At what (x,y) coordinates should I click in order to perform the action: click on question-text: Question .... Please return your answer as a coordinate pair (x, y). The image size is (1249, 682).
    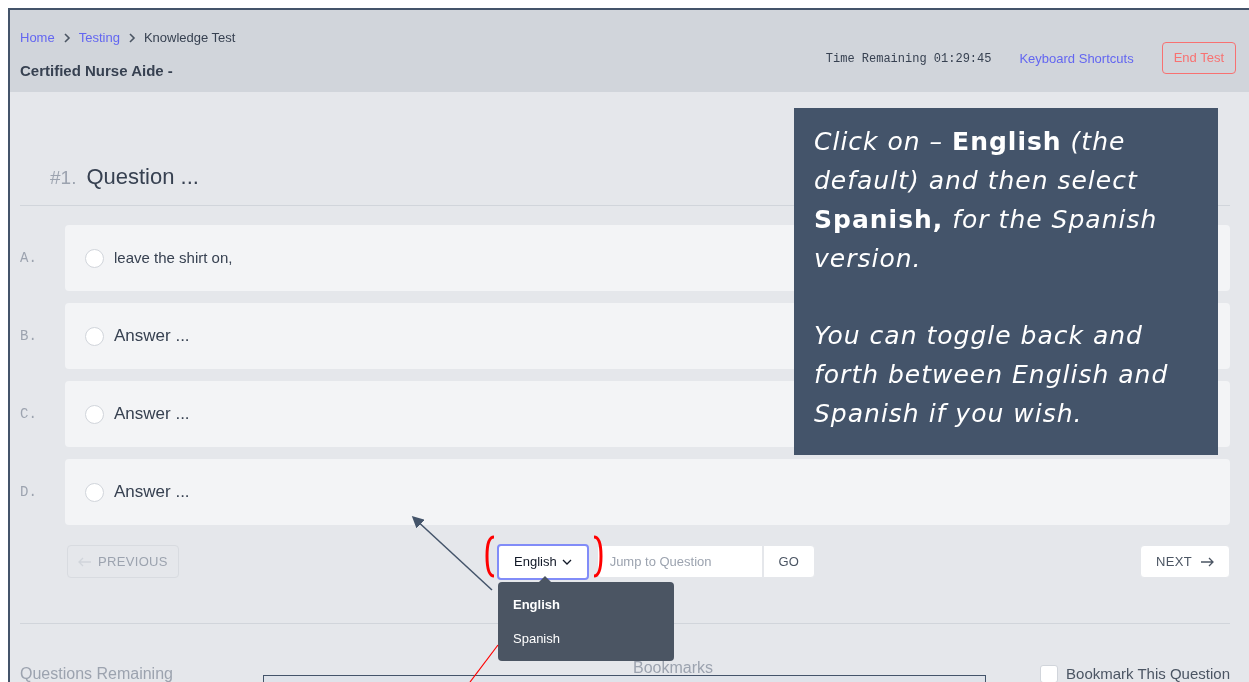
    Looking at the image, I should click on (142, 177).